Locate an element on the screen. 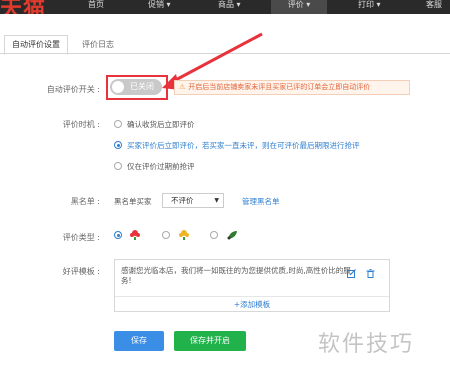 The height and width of the screenshot is (378, 450). highlight-box is located at coordinates (137, 87).